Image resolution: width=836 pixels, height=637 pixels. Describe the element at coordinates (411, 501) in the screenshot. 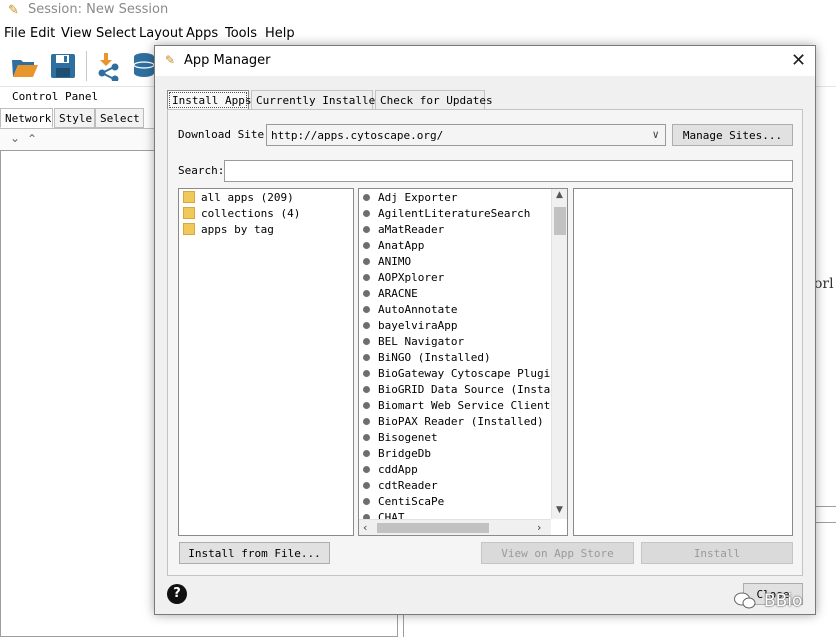

I see `app-name: CentiScaPe` at that location.